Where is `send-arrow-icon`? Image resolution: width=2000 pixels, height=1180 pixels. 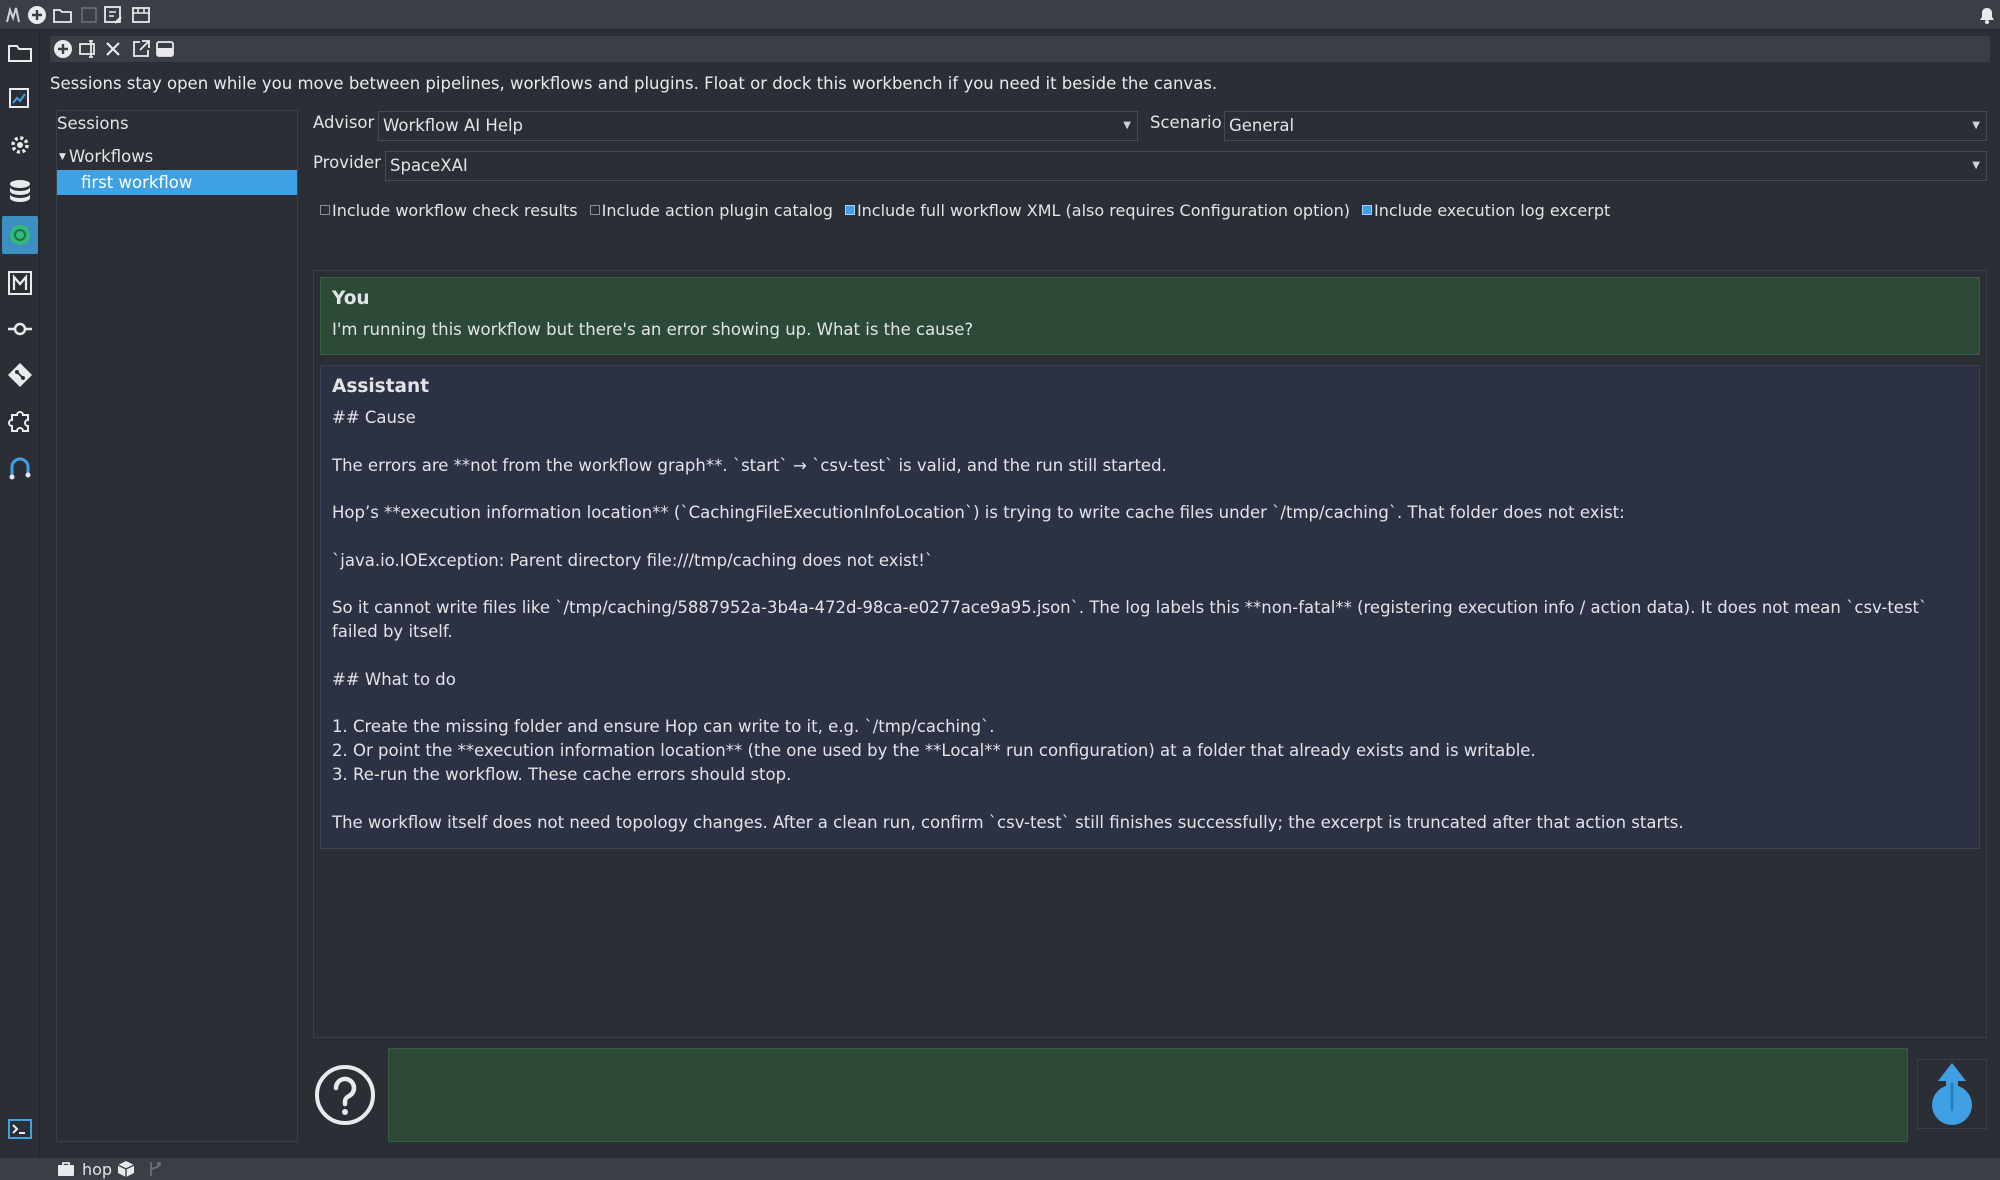 send-arrow-icon is located at coordinates (1952, 1094).